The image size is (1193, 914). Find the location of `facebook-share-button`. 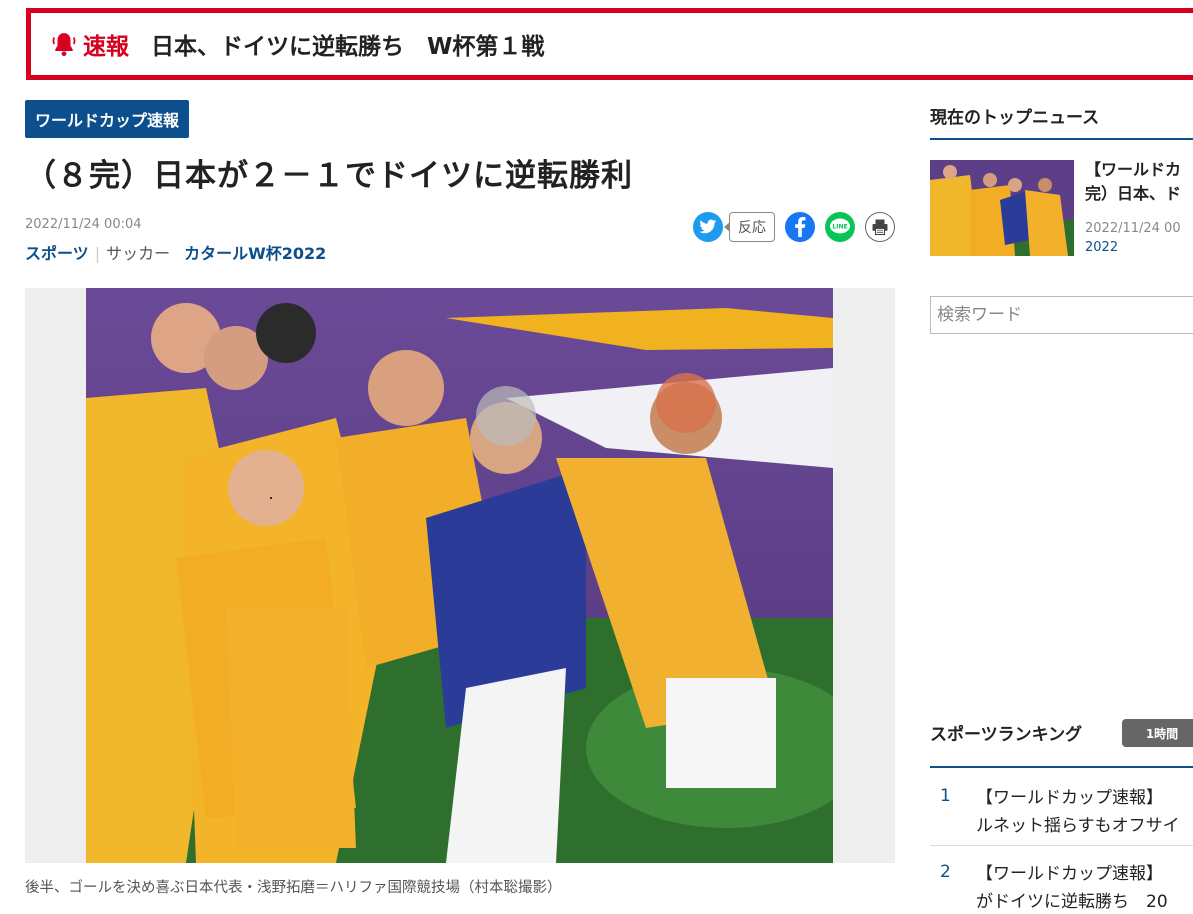

facebook-share-button is located at coordinates (800, 227).